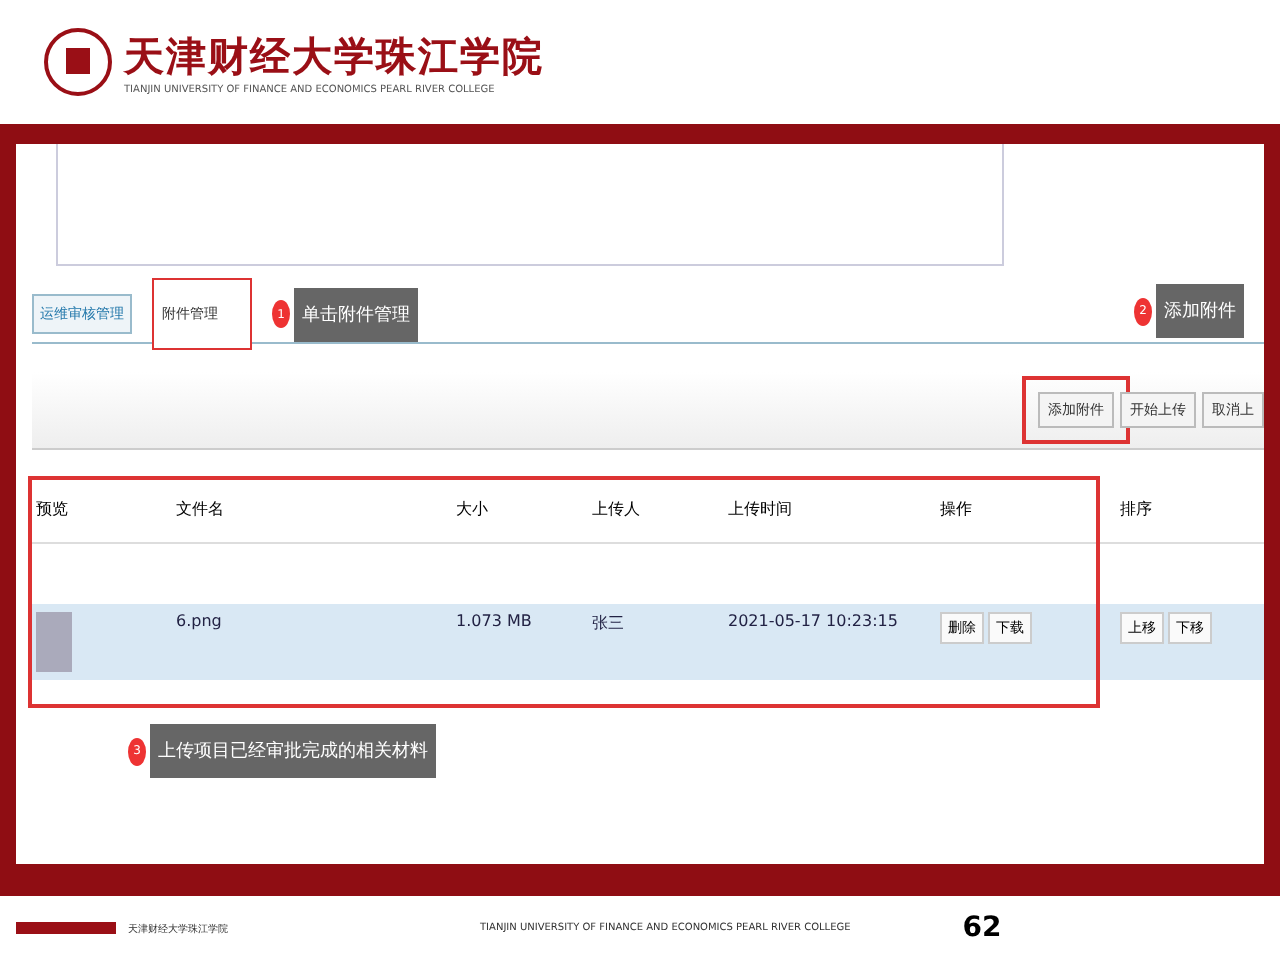 This screenshot has height=960, width=1280. I want to click on page-number: 62, so click(982, 928).